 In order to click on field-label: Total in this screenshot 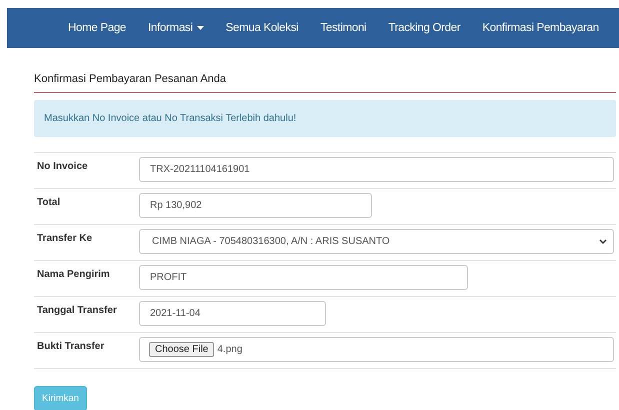, I will do `click(49, 202)`.